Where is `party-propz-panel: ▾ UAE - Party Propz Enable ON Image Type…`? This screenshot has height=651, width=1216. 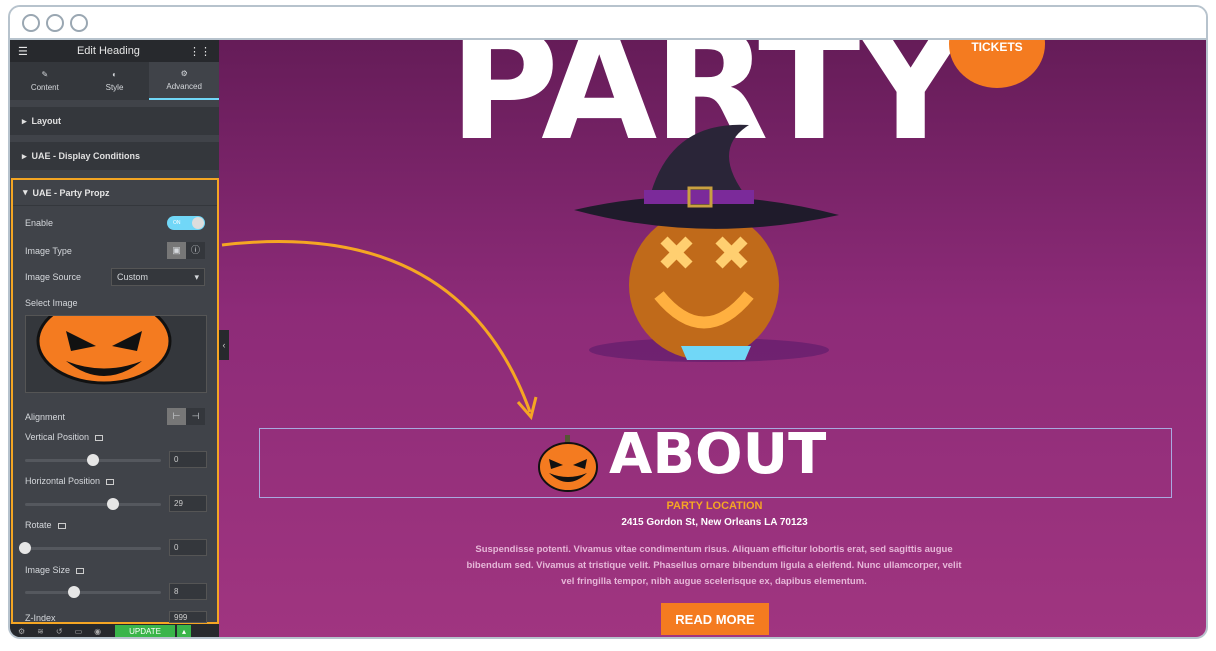
party-propz-panel: ▾ UAE - Party Propz Enable ON Image Type… is located at coordinates (115, 401).